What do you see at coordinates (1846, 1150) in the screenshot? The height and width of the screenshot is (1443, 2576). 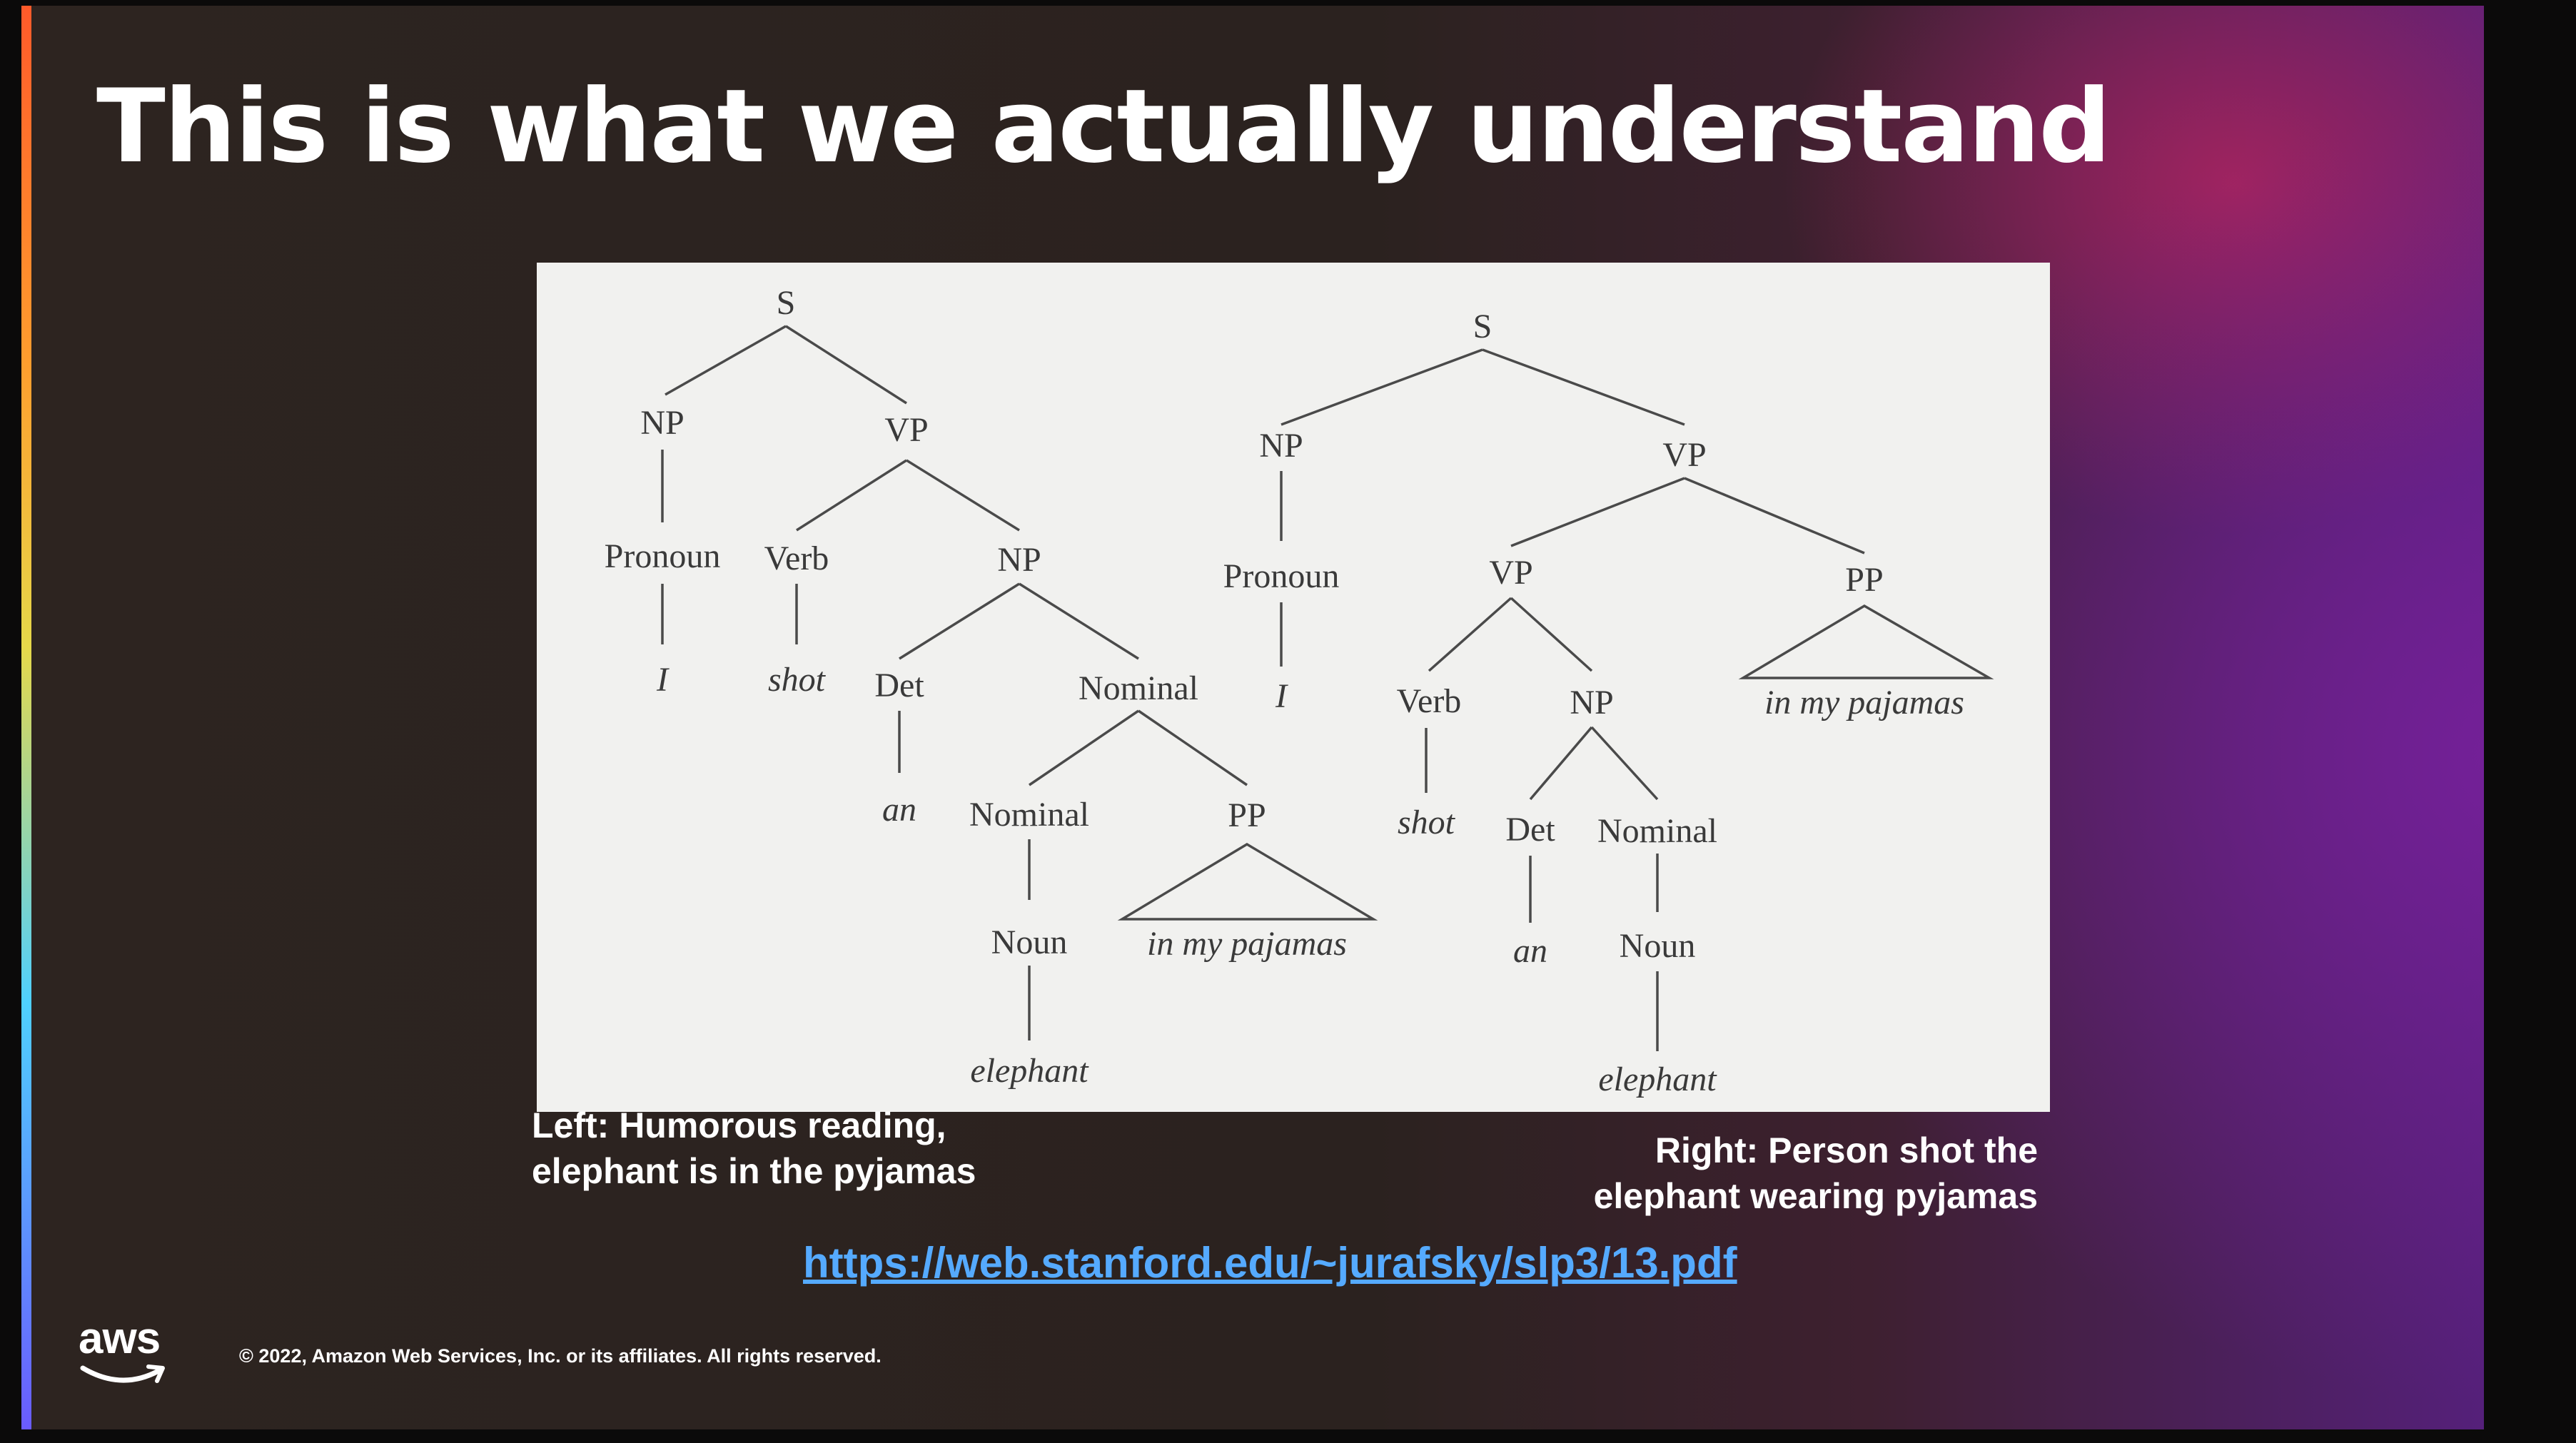 I see `caption-right-line-1: Right: Person shot the` at bounding box center [1846, 1150].